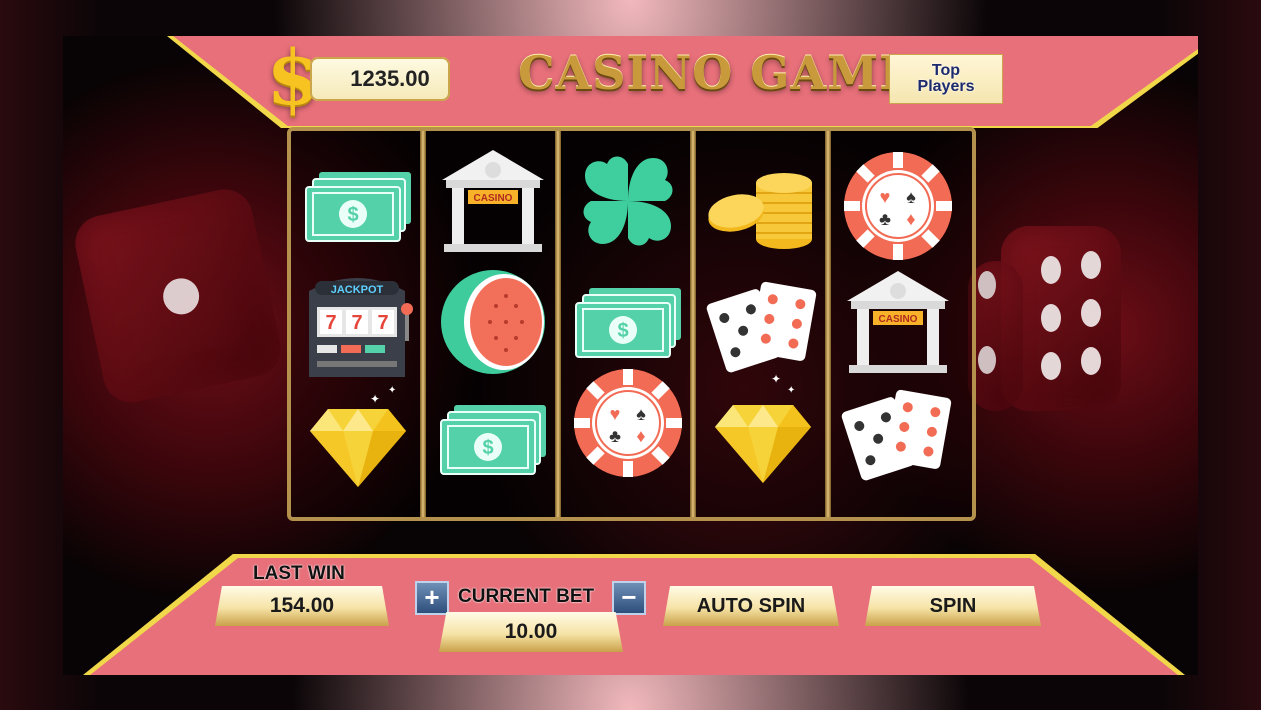 The image size is (1261, 710). Describe the element at coordinates (299, 573) in the screenshot. I see `last-win-label: LAST WIN` at that location.